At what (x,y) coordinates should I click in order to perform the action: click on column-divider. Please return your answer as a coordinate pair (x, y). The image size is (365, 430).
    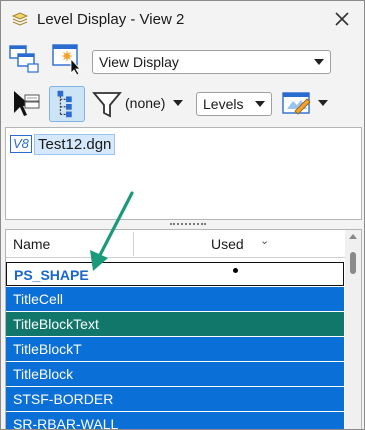
    Looking at the image, I should click on (133, 244).